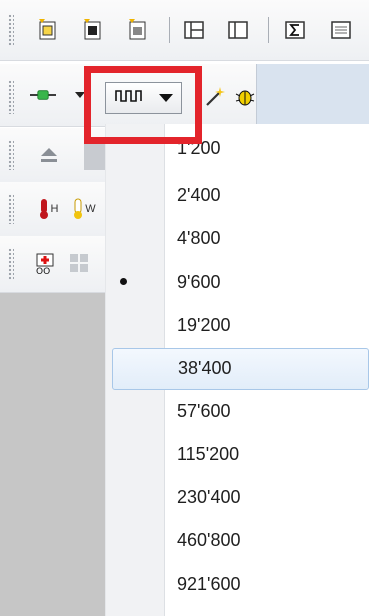 Image resolution: width=369 pixels, height=616 pixels. What do you see at coordinates (59, 264) in the screenshot?
I see `toolbar-row-5: OO` at bounding box center [59, 264].